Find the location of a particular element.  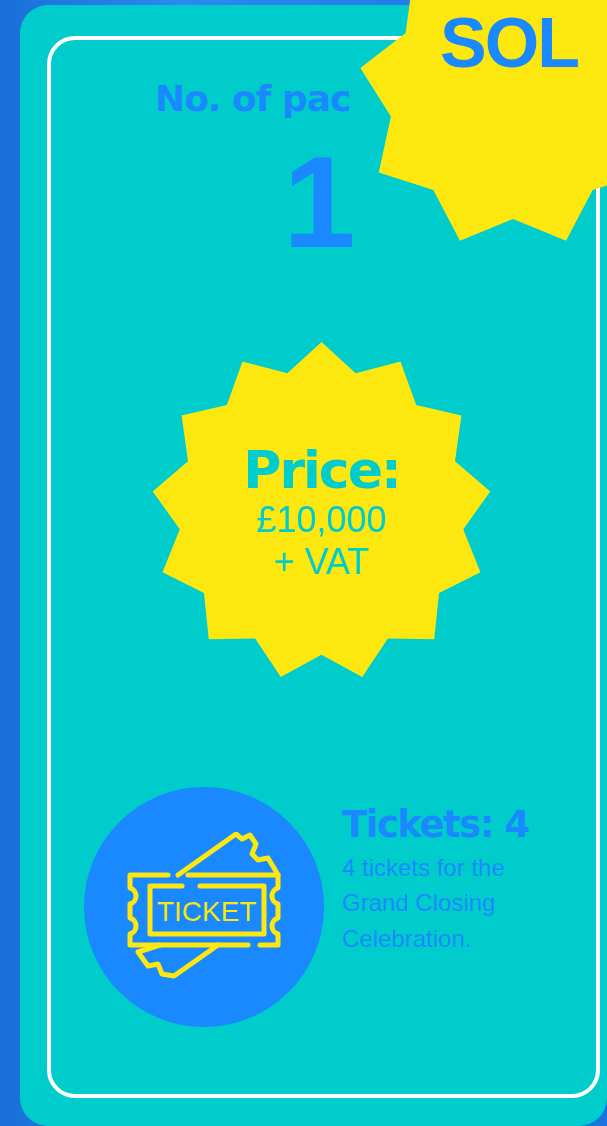

tickets-title: Tickets: 4 is located at coordinates (436, 825).